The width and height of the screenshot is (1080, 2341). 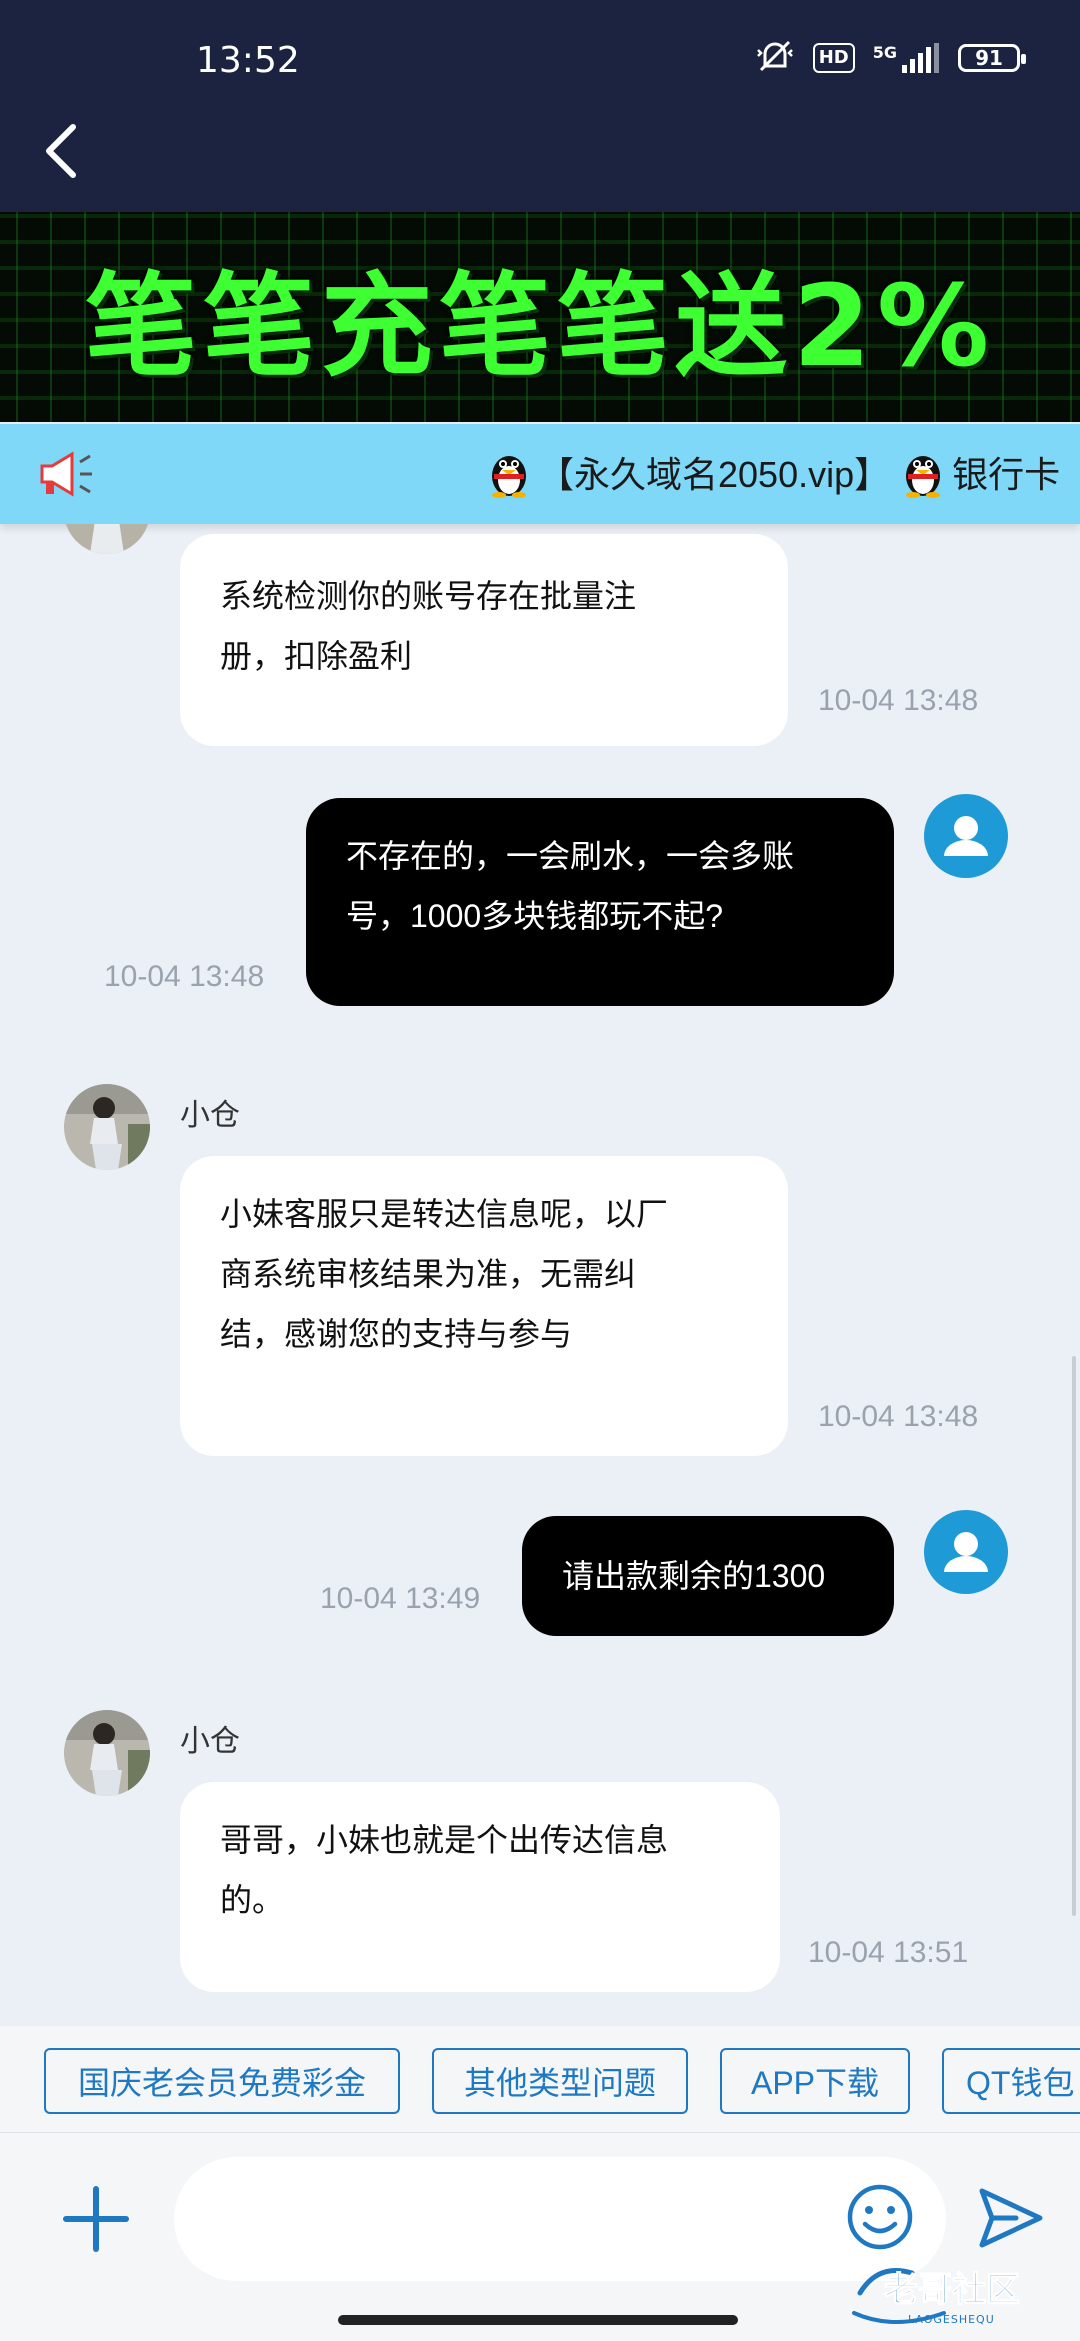 I want to click on quick-reply-button: 国庆老会员免费彩金, so click(x=222, y=2081).